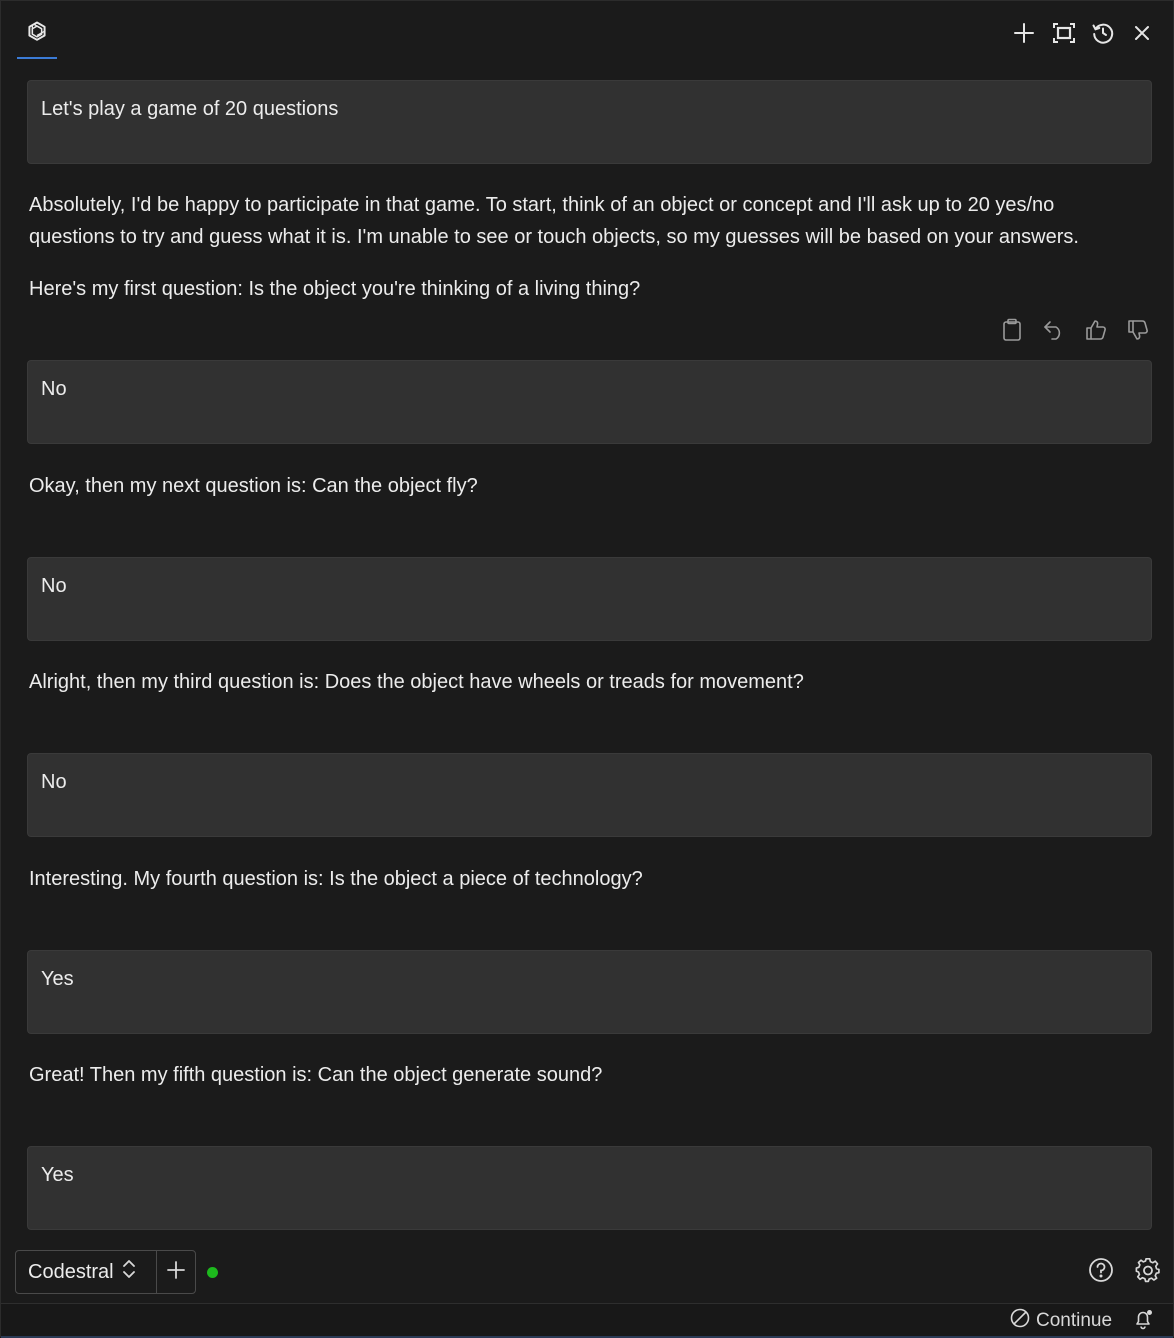 Image resolution: width=1174 pixels, height=1338 pixels. Describe the element at coordinates (129, 1272) in the screenshot. I see `chevron-up-down-icon` at that location.